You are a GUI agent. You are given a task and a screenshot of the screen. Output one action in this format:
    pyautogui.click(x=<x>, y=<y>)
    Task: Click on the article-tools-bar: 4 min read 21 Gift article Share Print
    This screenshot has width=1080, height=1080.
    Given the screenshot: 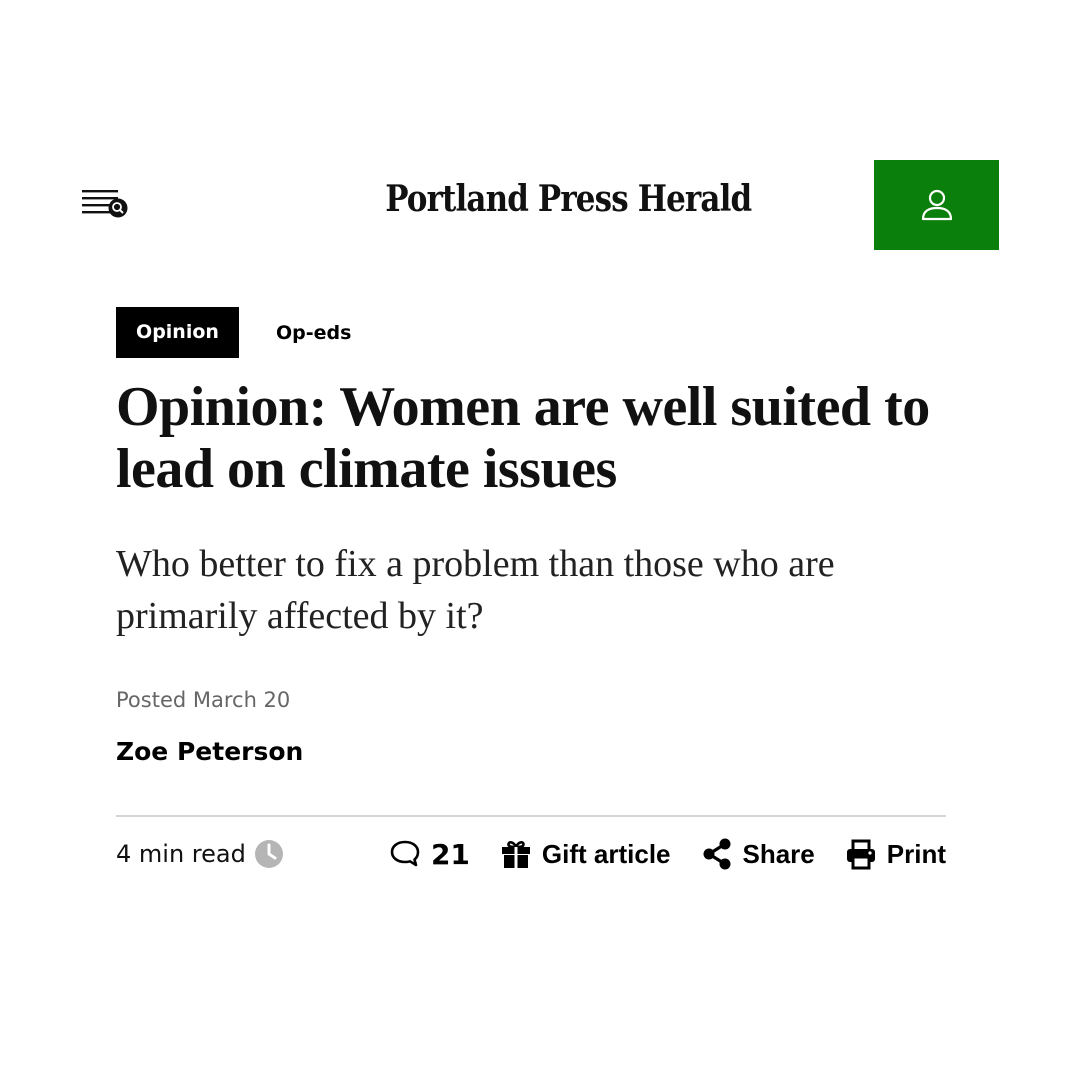 What is the action you would take?
    pyautogui.click(x=531, y=854)
    